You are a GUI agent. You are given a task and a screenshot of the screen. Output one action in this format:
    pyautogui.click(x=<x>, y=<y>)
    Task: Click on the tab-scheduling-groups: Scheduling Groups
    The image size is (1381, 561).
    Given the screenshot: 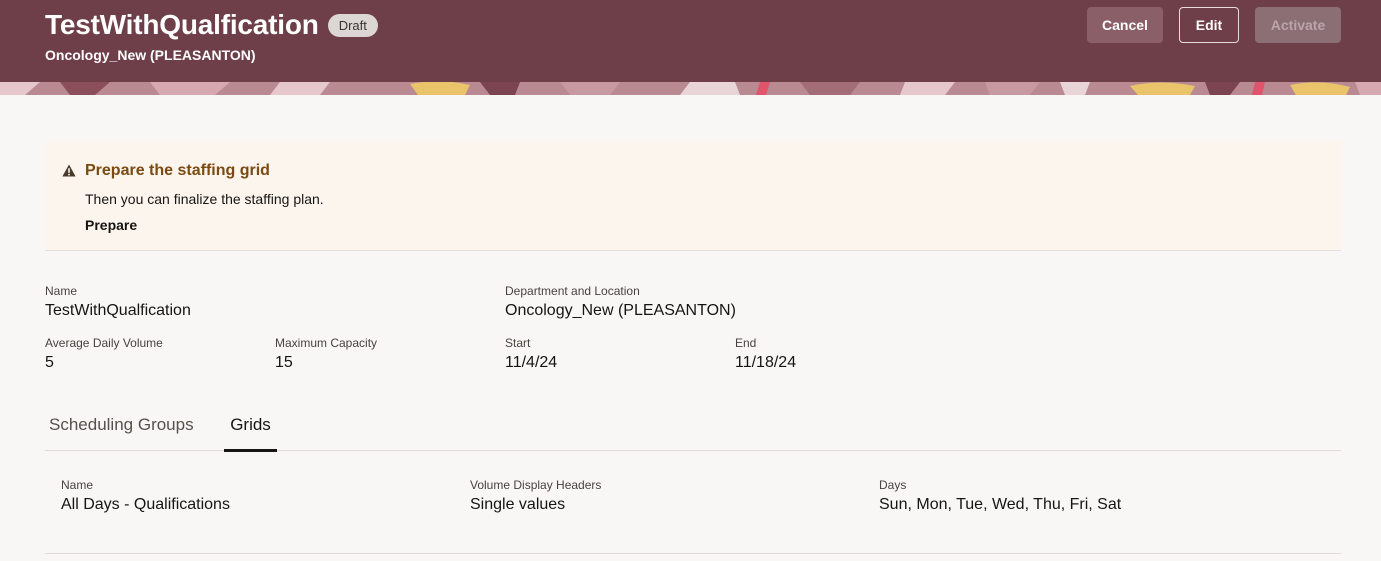 What is the action you would take?
    pyautogui.click(x=121, y=427)
    